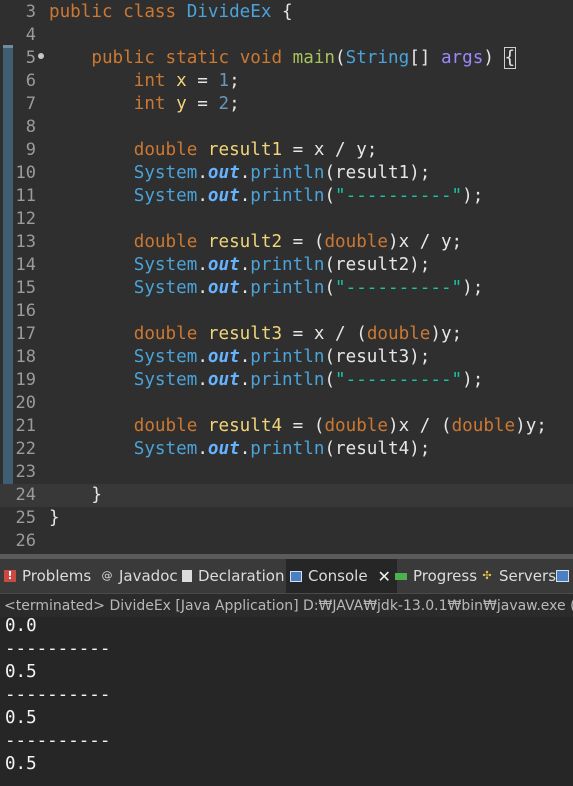  What do you see at coordinates (338, 576) in the screenshot?
I see `tab-console-label: Console` at bounding box center [338, 576].